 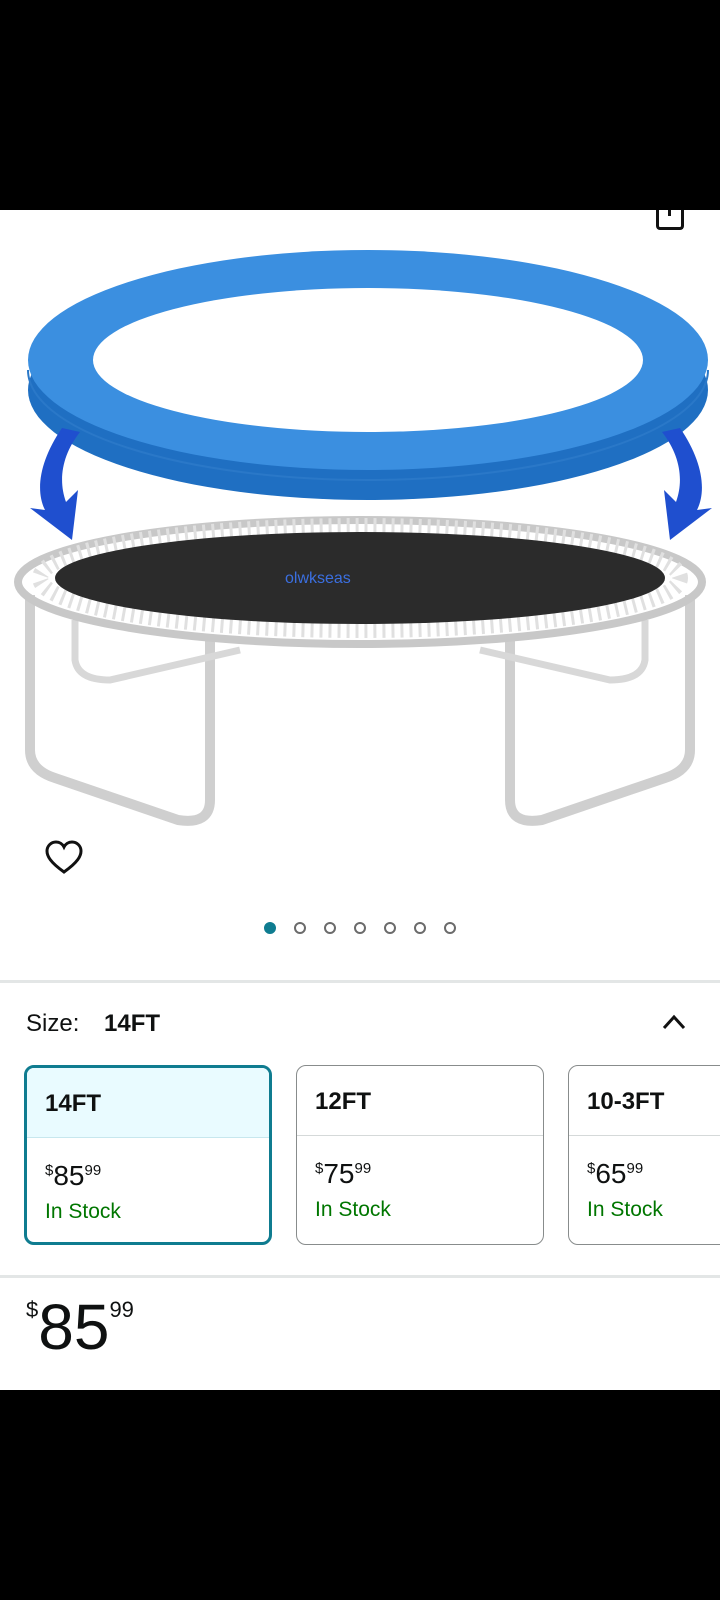 What do you see at coordinates (343, 1173) in the screenshot?
I see `size-option-price: $7599` at bounding box center [343, 1173].